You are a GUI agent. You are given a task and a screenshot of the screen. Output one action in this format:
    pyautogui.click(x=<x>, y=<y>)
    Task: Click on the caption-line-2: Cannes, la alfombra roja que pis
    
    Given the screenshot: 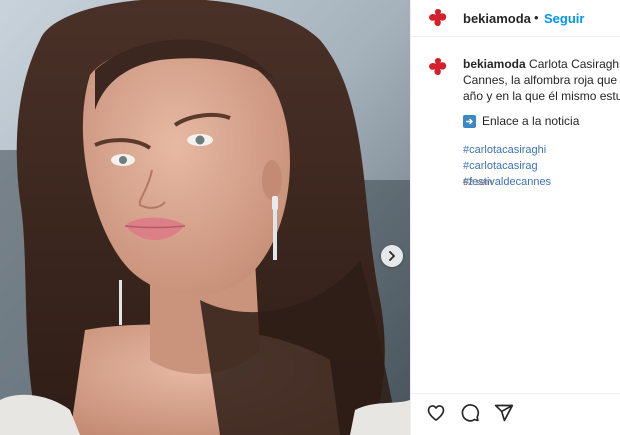 What is the action you would take?
    pyautogui.click(x=541, y=80)
    